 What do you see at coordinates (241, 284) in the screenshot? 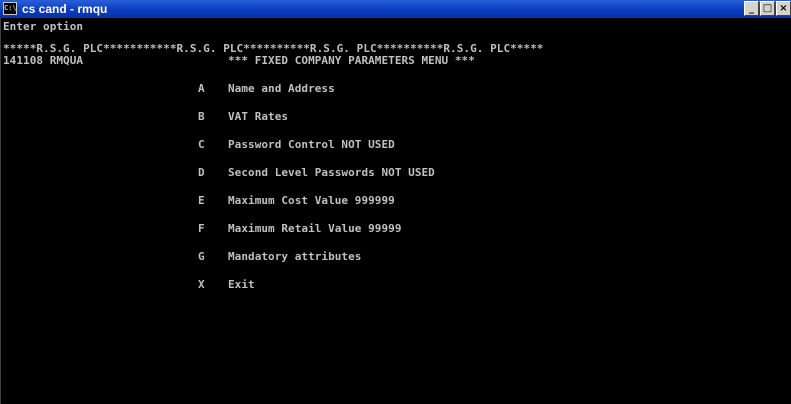
I see `option-label: Exit` at bounding box center [241, 284].